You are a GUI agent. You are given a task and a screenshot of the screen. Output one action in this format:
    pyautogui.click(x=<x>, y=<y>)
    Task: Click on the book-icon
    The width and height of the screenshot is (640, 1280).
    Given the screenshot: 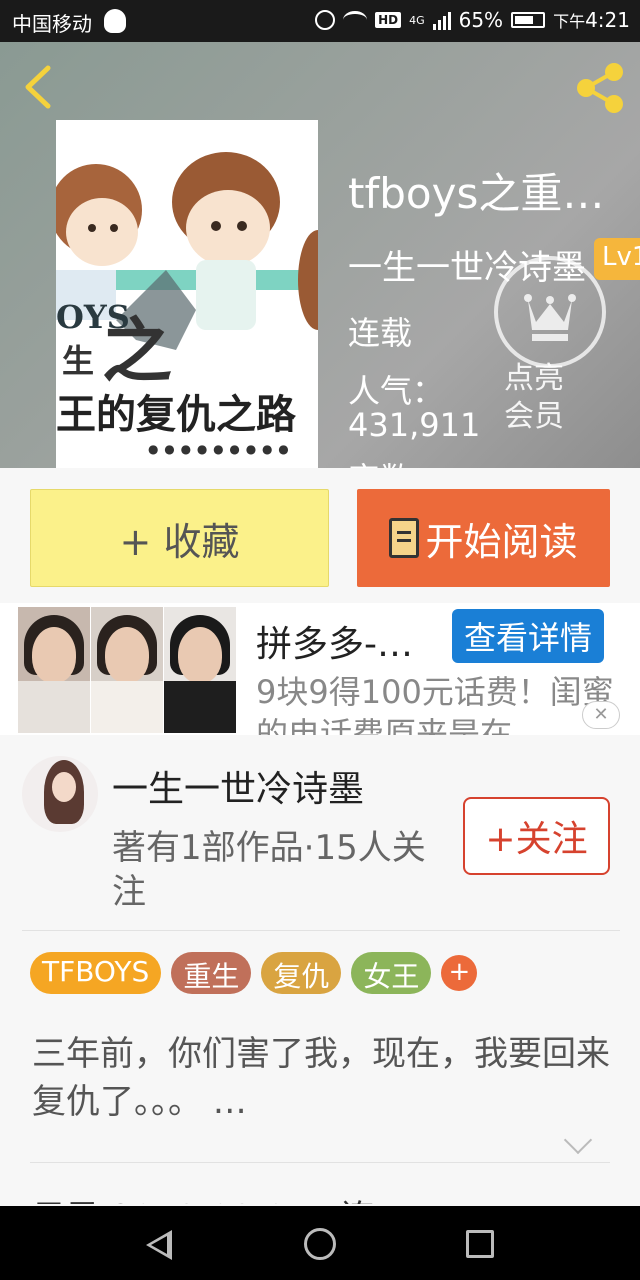 What is the action you would take?
    pyautogui.click(x=404, y=538)
    